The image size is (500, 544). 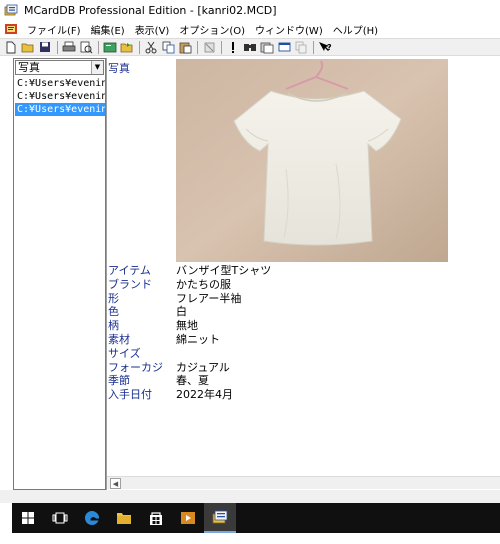 What do you see at coordinates (130, 284) in the screenshot?
I see `field-label: ブランド` at bounding box center [130, 284].